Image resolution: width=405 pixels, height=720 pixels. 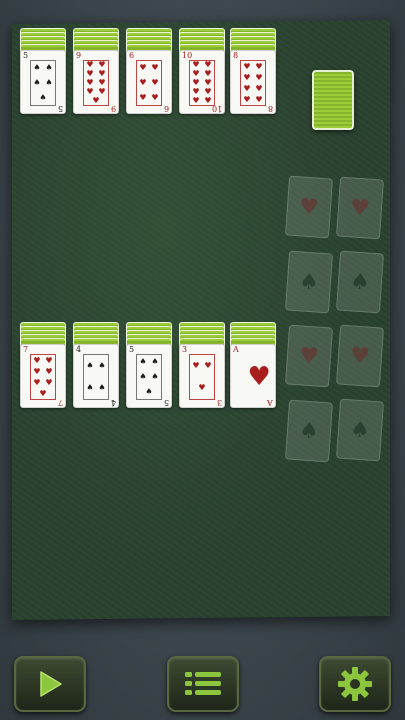 I want to click on card-rank-bottom: A, so click(x=270, y=402).